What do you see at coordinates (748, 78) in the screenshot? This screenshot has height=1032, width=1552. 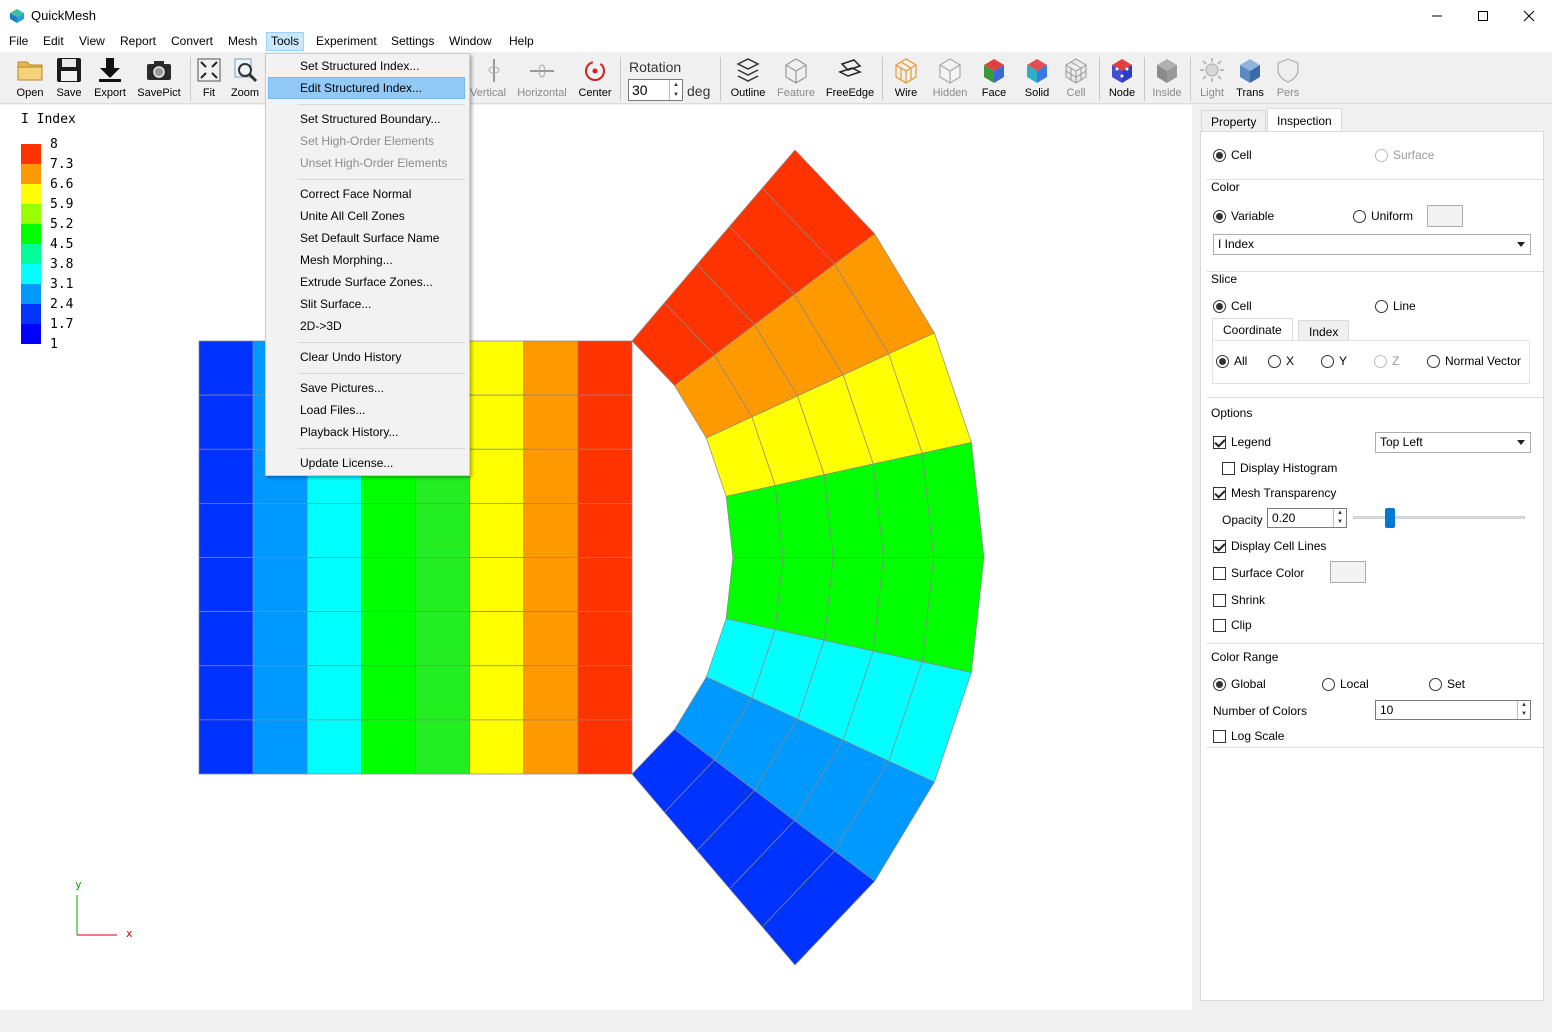 I see `outline-button: Outline` at bounding box center [748, 78].